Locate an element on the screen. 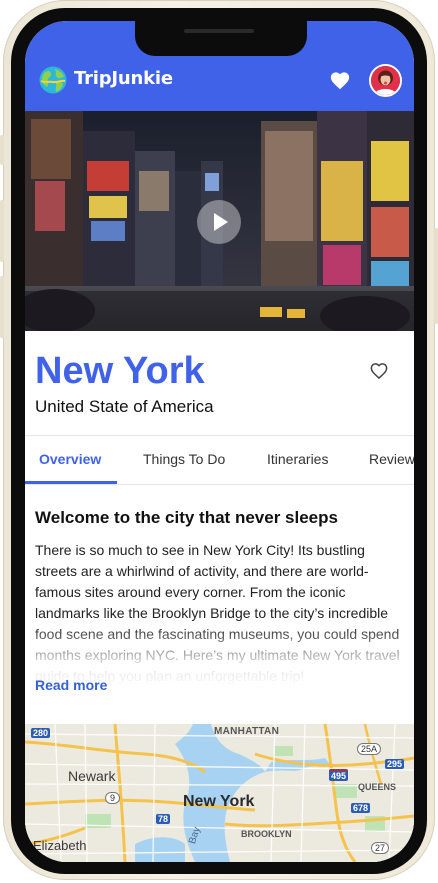 The image size is (438, 883). route-shield-295: 295 is located at coordinates (395, 764).